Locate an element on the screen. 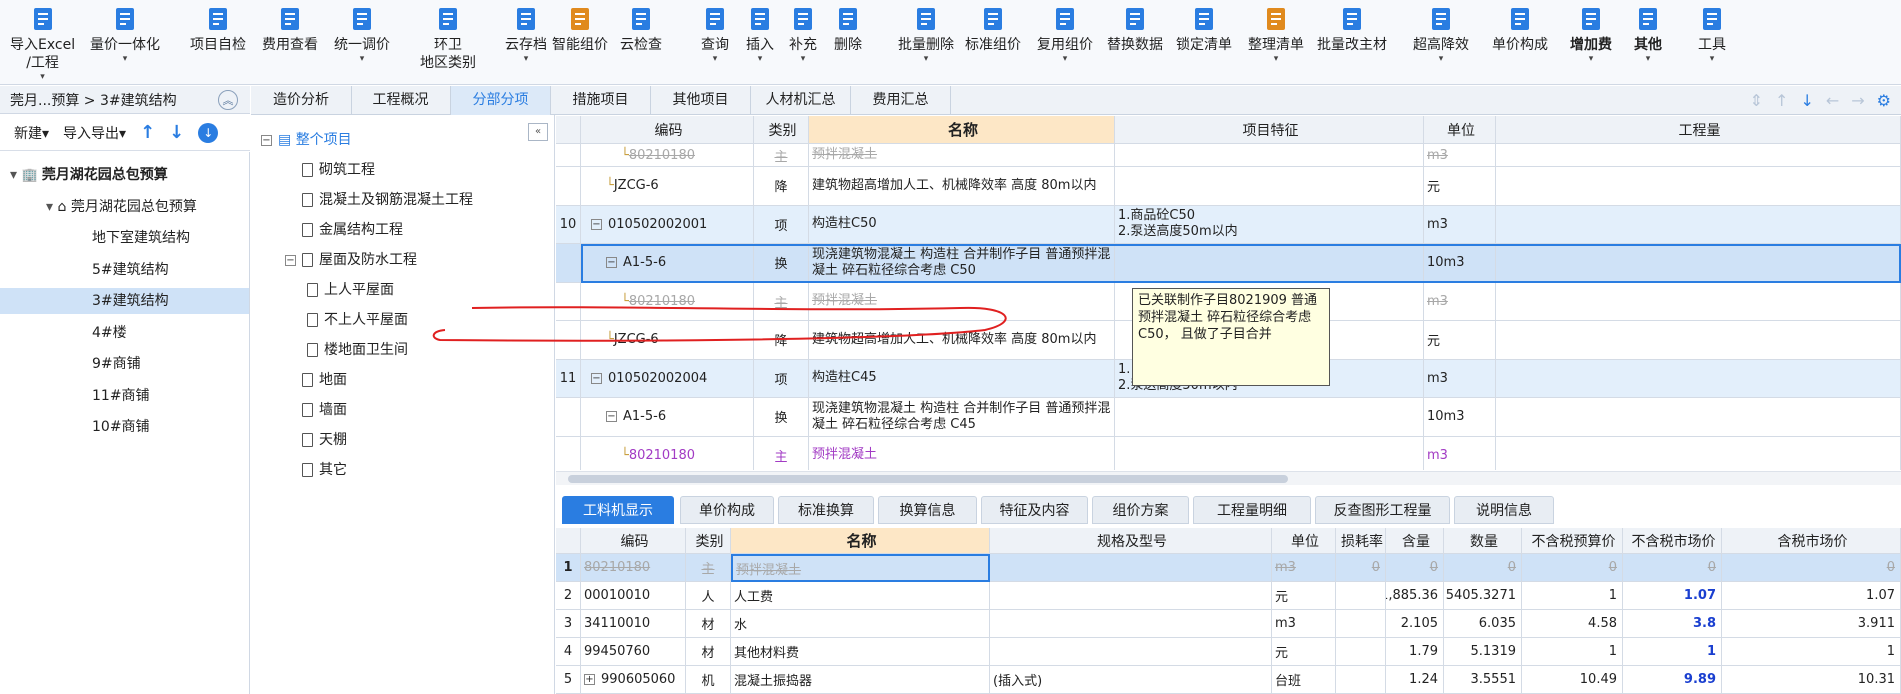  detail-tab-8: 说明信息 is located at coordinates (1504, 510).